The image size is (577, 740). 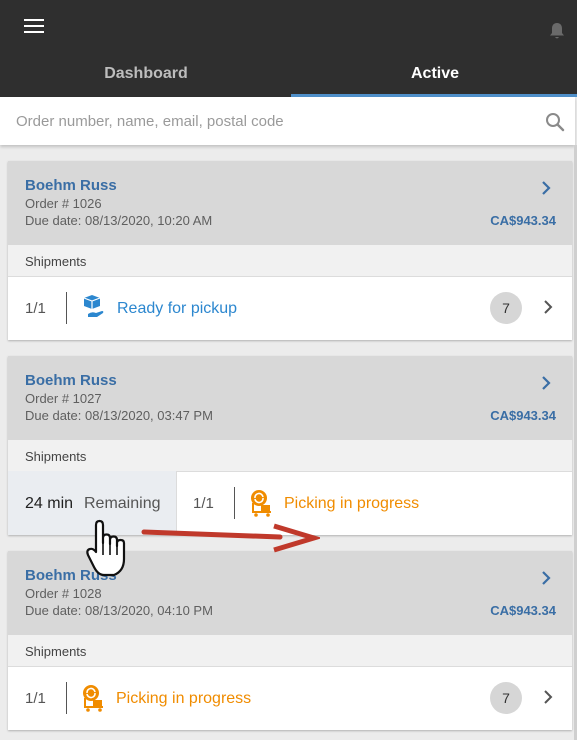 What do you see at coordinates (122, 503) in the screenshot?
I see `remaining-label: Remaining` at bounding box center [122, 503].